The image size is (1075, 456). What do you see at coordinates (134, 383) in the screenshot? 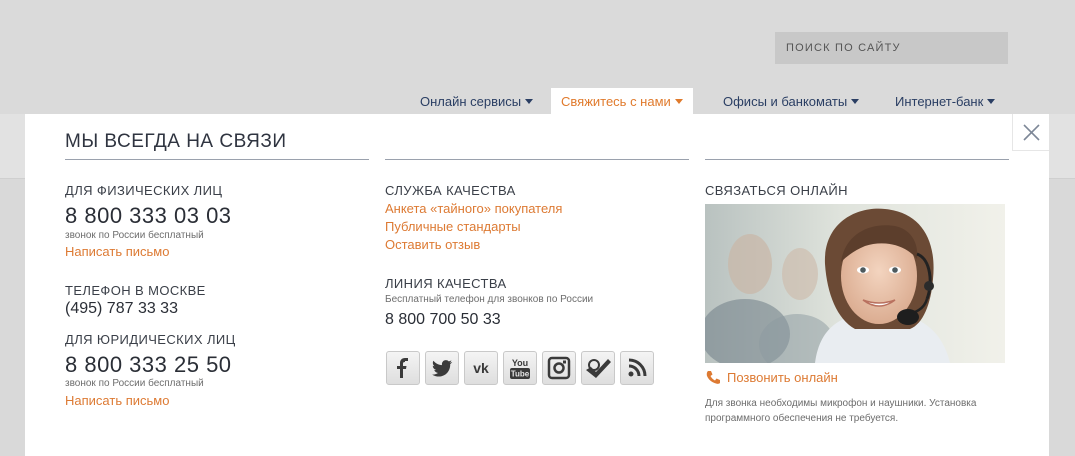
I see `legal-note: звонок по России бесплатный` at bounding box center [134, 383].